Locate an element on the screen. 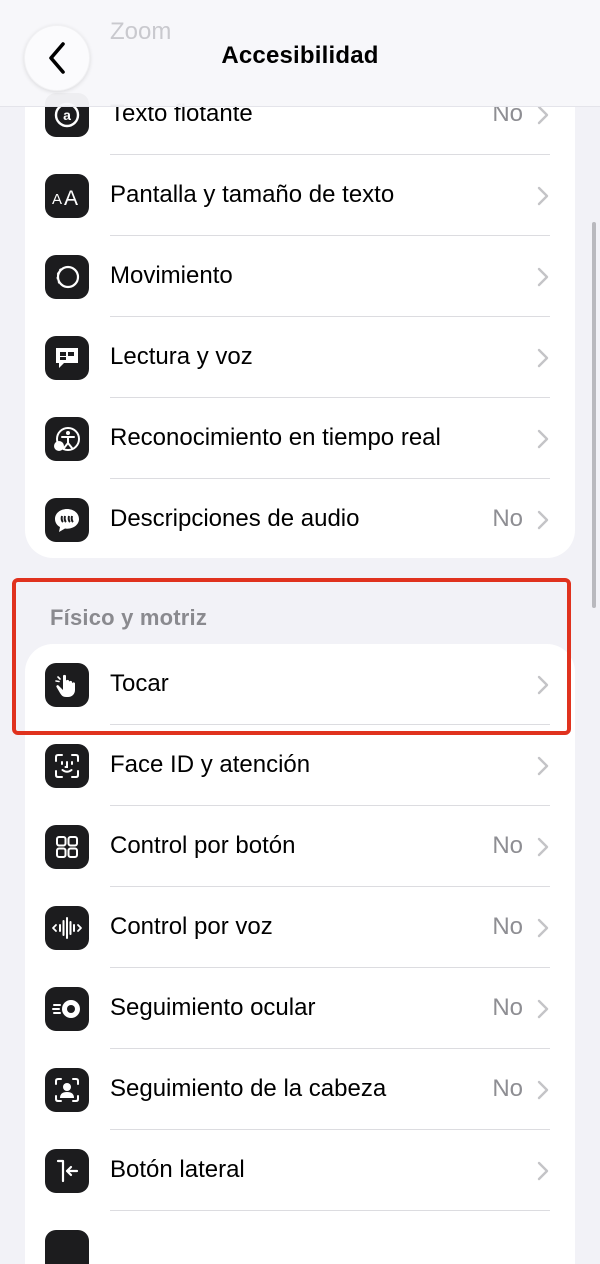 The image size is (600, 1264). partial-row-icon is located at coordinates (67, 1247).